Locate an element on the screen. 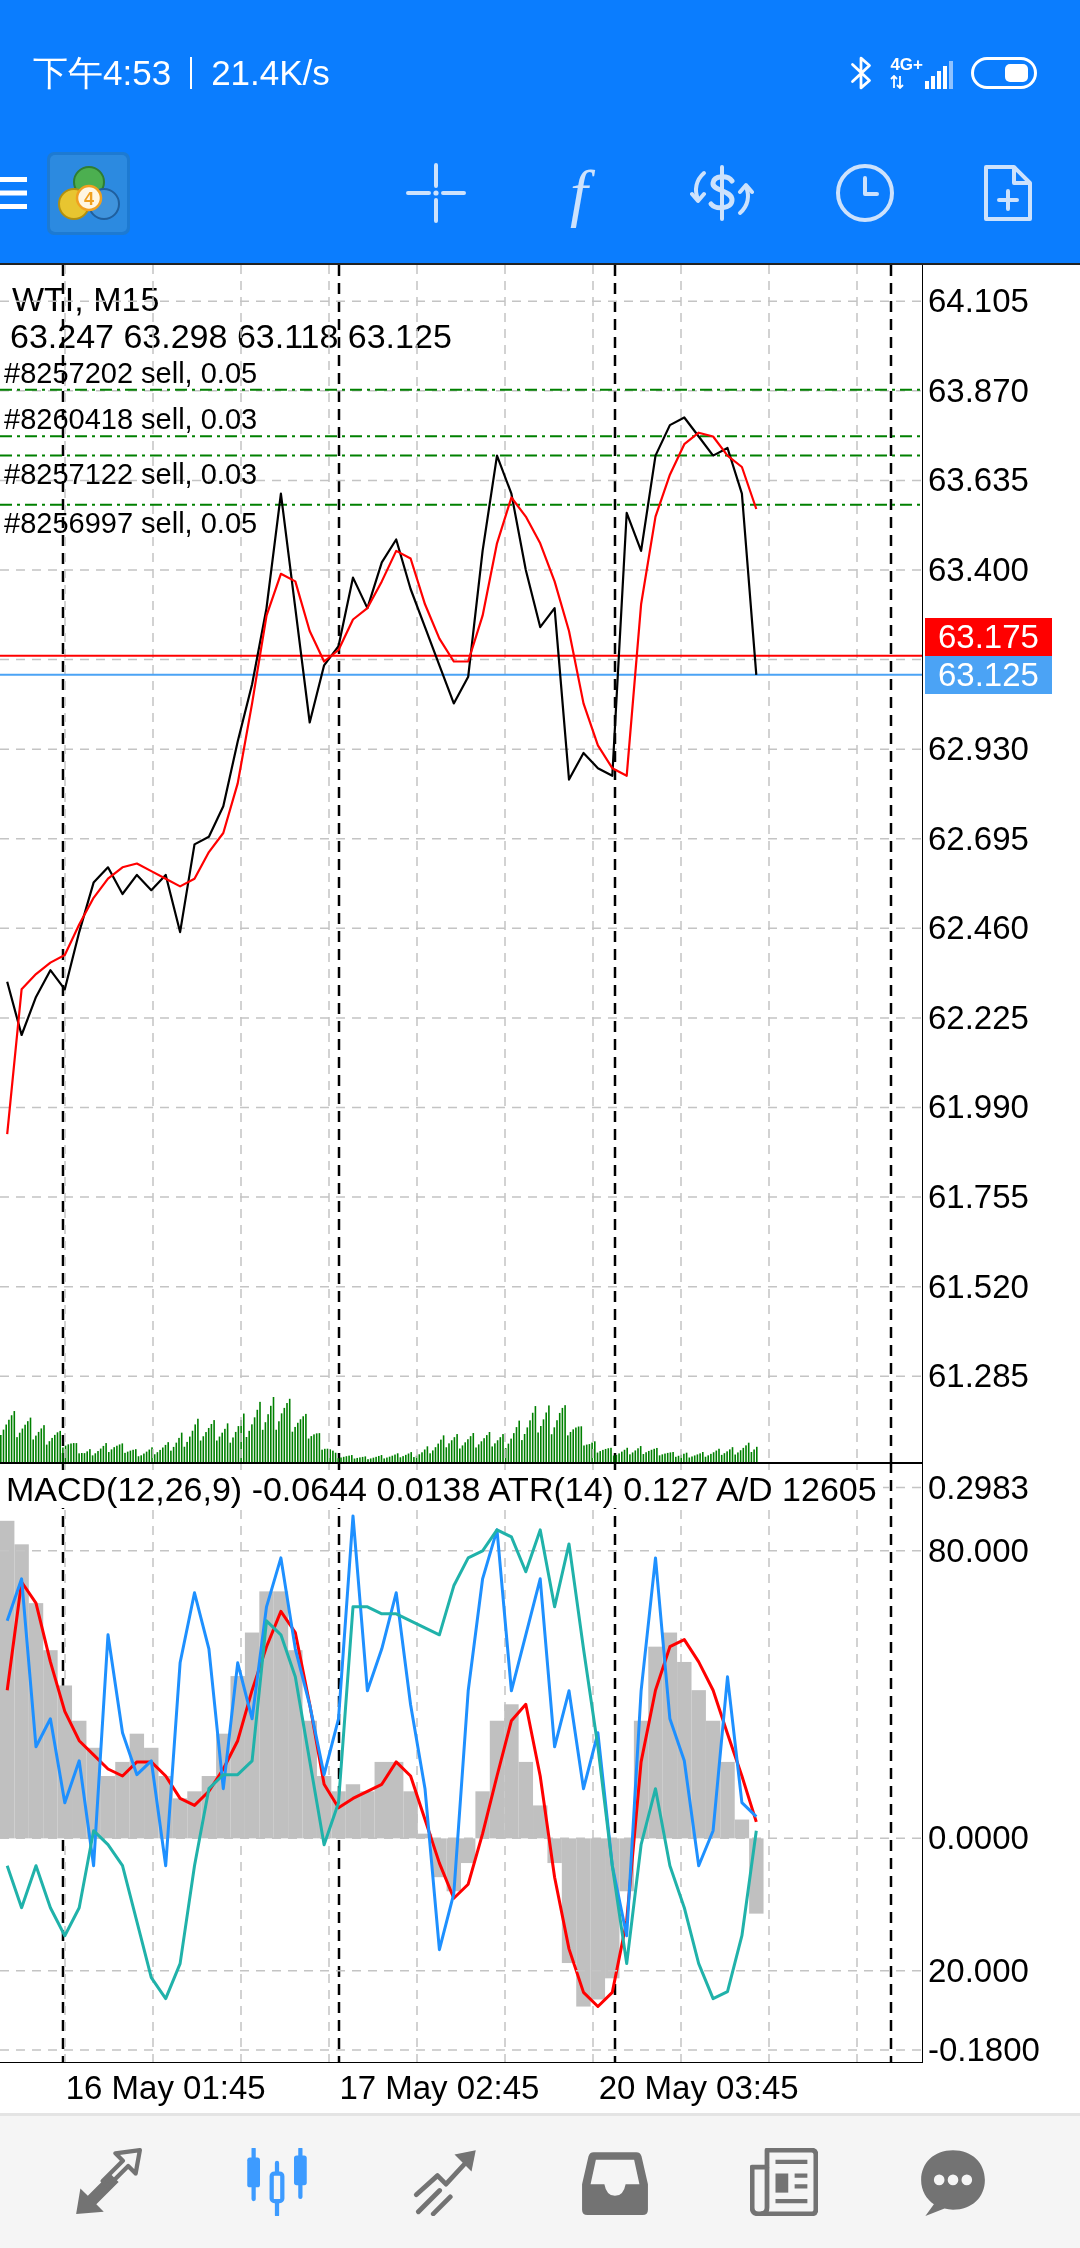  price-axis-label: 61.285 is located at coordinates (978, 1376).